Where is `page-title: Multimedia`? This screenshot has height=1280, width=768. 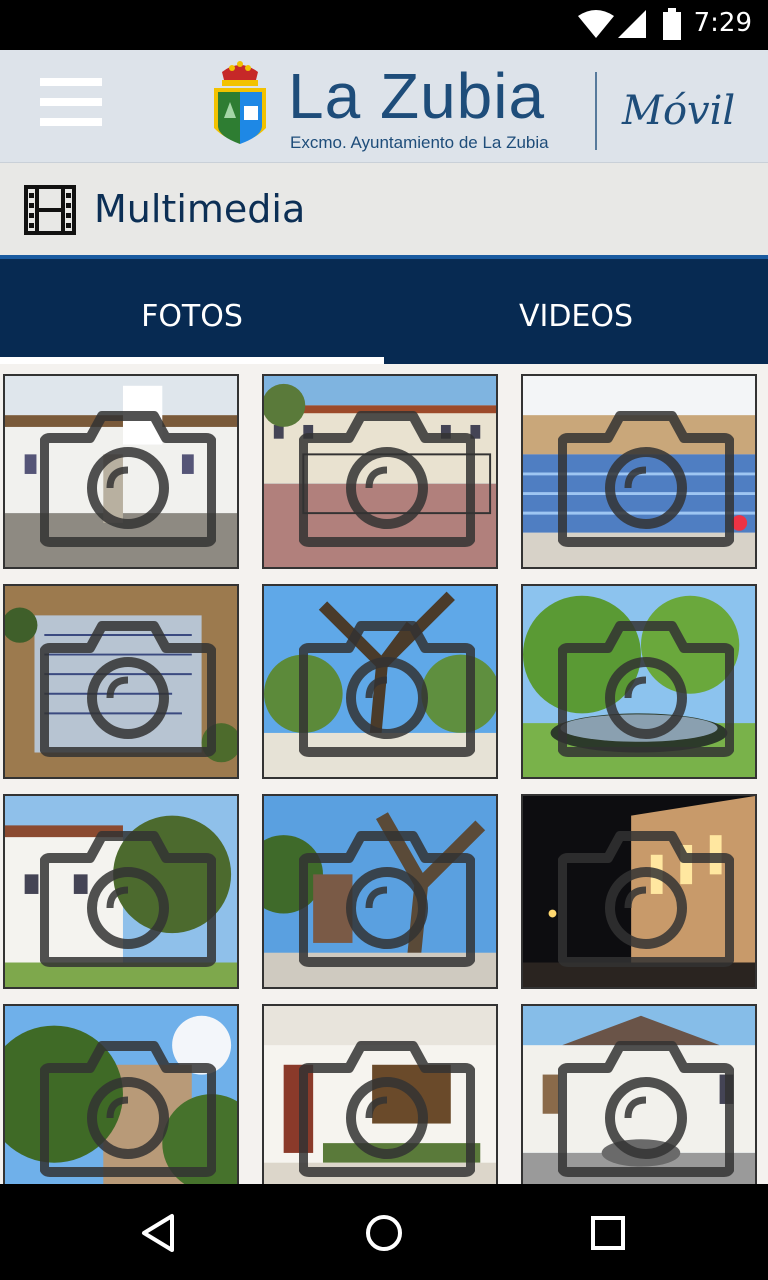
page-title: Multimedia is located at coordinates (200, 209).